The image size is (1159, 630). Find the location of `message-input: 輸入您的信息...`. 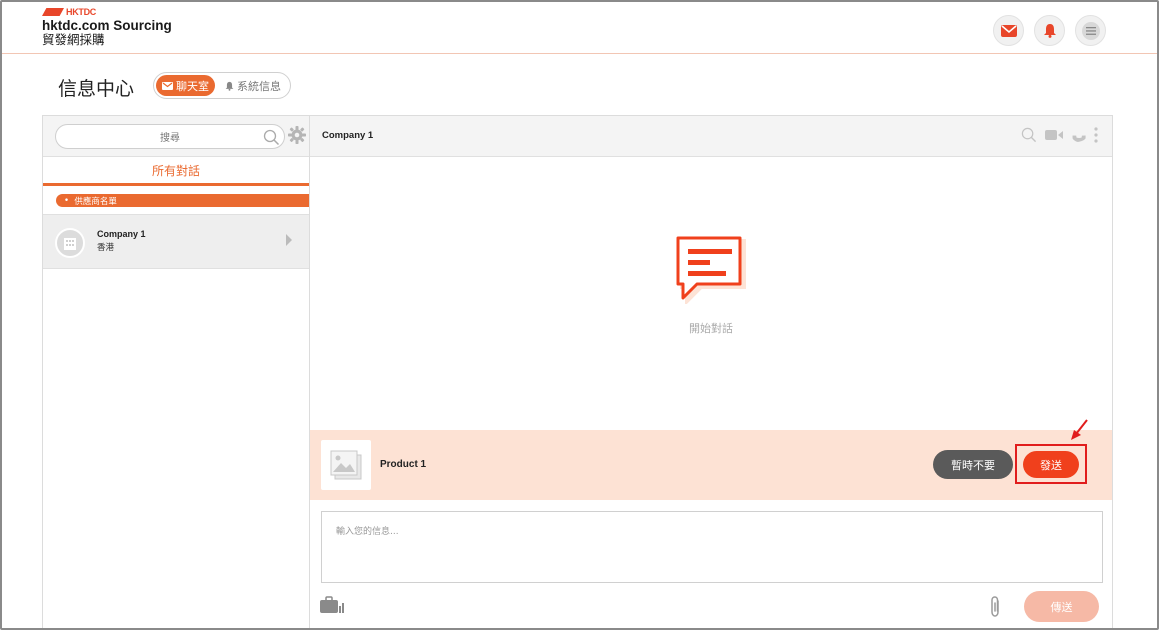

message-input: 輸入您的信息... is located at coordinates (712, 547).